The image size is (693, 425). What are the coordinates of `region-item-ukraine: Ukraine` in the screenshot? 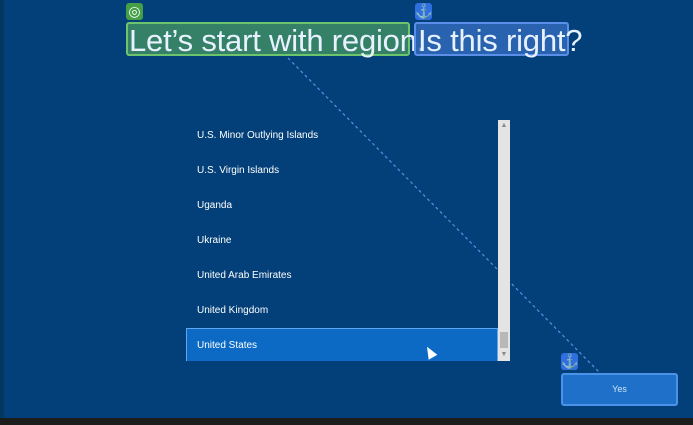 It's located at (342, 240).